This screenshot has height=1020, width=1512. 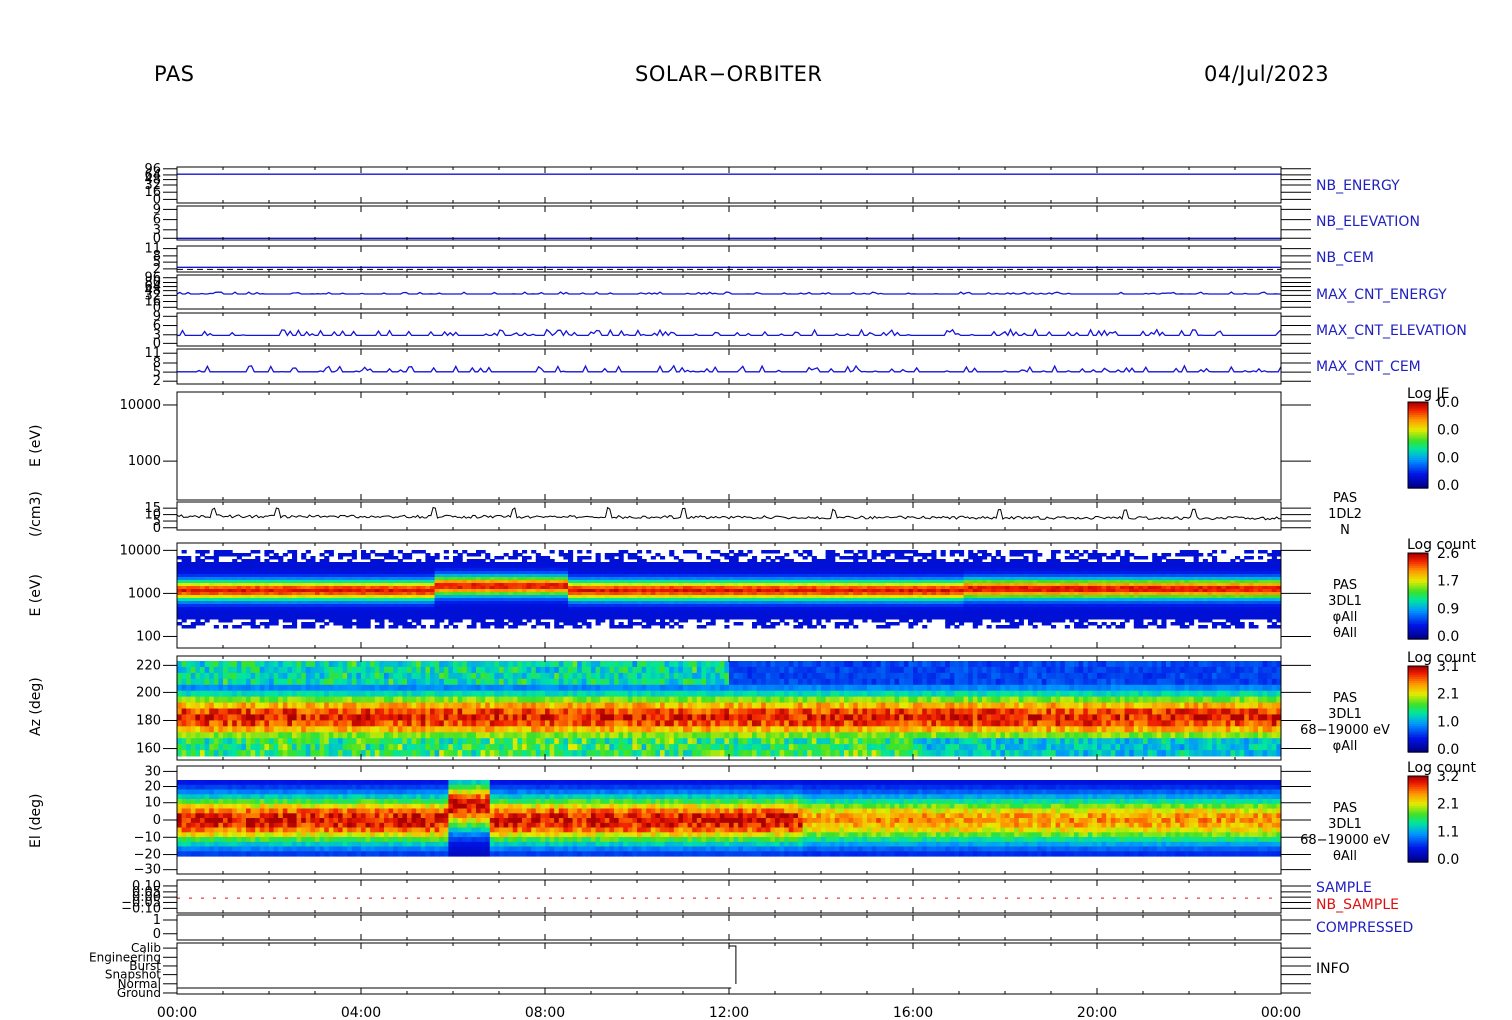 What do you see at coordinates (148, 749) in the screenshot?
I see `ytick-label: 160` at bounding box center [148, 749].